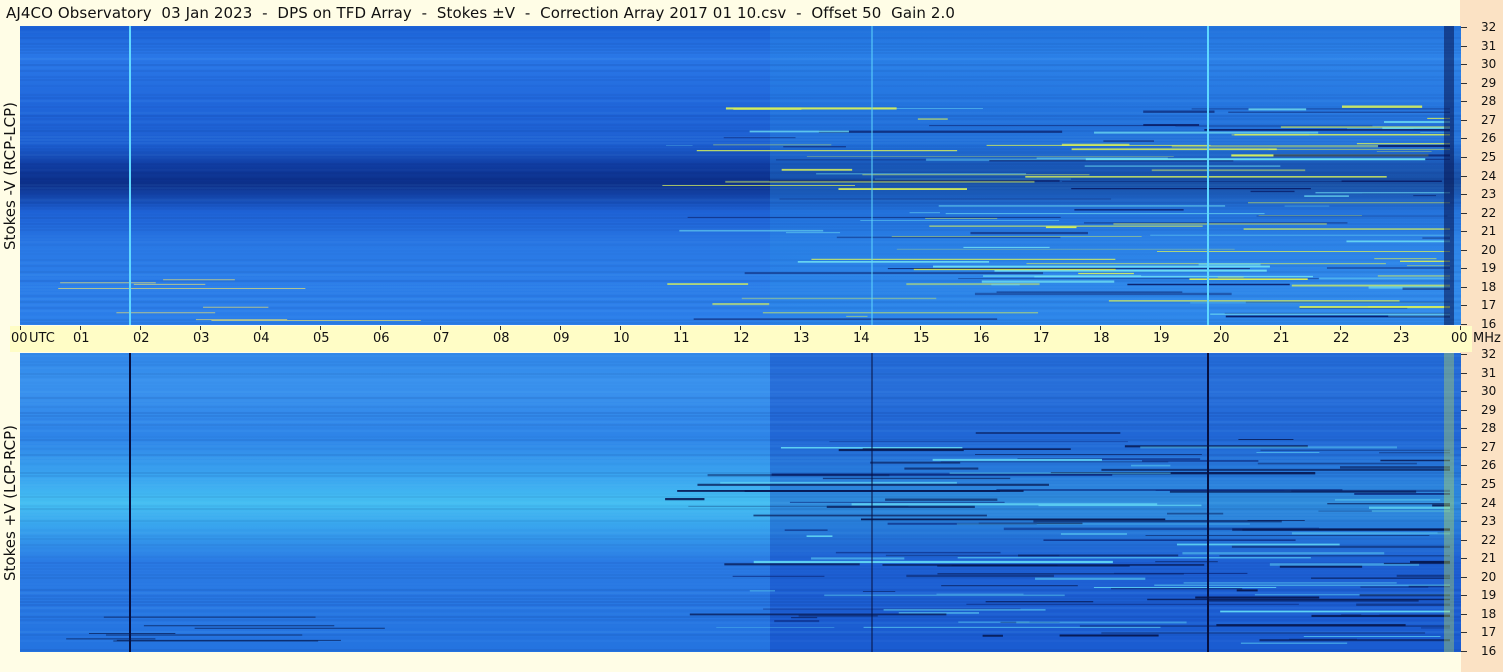  What do you see at coordinates (741, 338) in the screenshot?
I see `time-tick-label: 12` at bounding box center [741, 338].